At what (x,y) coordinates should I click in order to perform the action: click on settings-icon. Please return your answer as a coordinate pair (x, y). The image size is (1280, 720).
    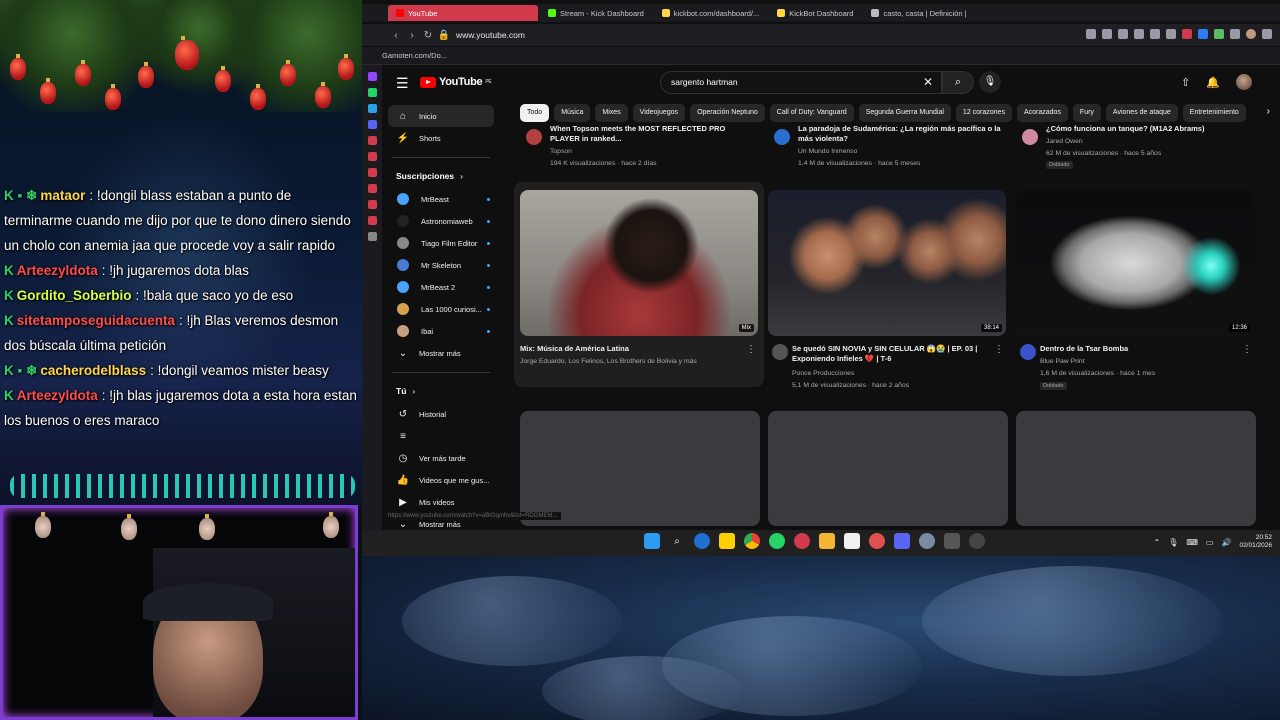
    Looking at the image, I should click on (372, 236).